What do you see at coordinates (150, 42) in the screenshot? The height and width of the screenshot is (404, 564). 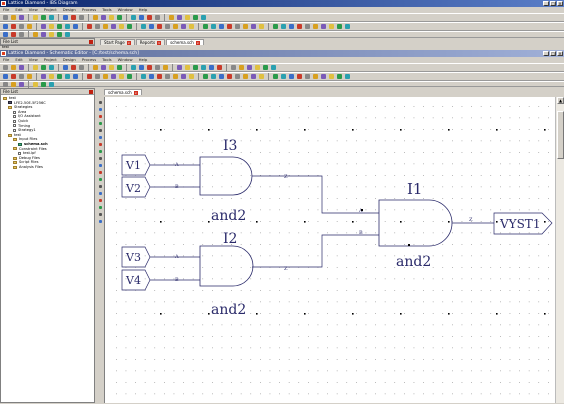 I see `tab-reports: Reports ×` at bounding box center [150, 42].